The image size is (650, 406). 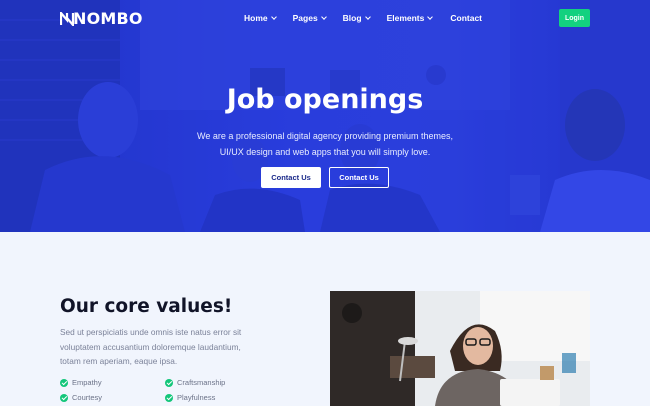 What do you see at coordinates (217, 397) in the screenshot?
I see `value-item: Playfulness` at bounding box center [217, 397].